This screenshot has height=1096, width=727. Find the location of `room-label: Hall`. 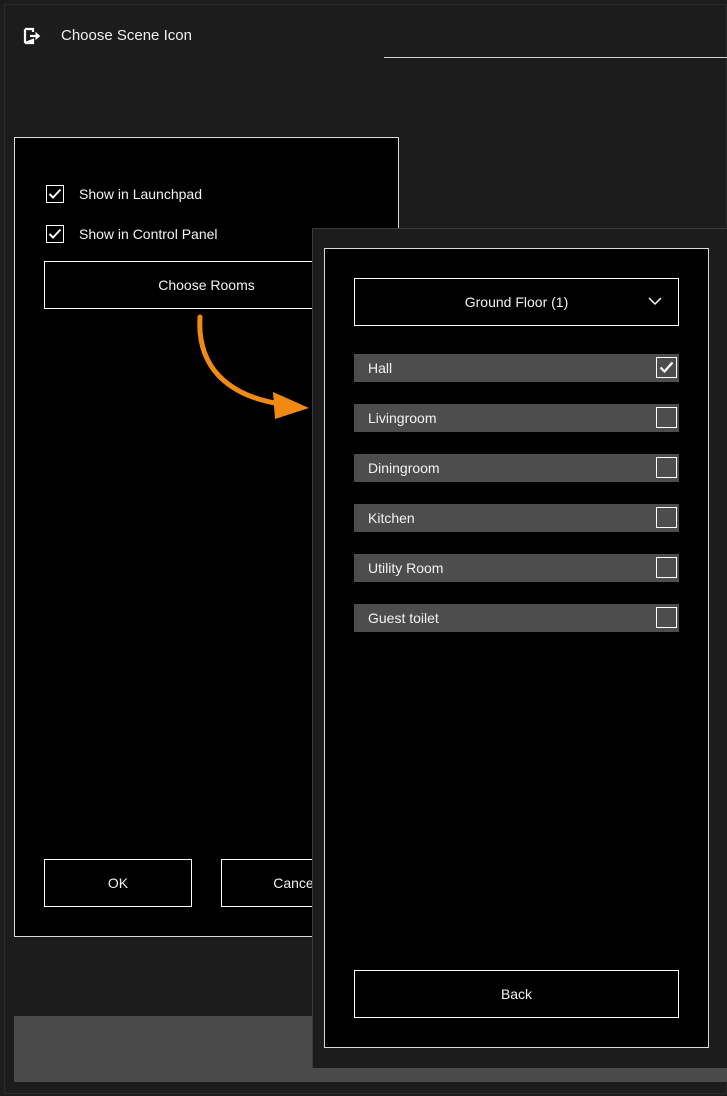

room-label: Hall is located at coordinates (380, 368).